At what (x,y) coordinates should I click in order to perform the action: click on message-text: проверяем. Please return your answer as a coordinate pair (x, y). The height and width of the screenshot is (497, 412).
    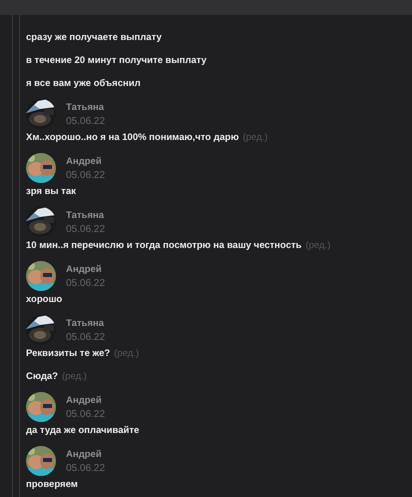
    Looking at the image, I should click on (52, 485).